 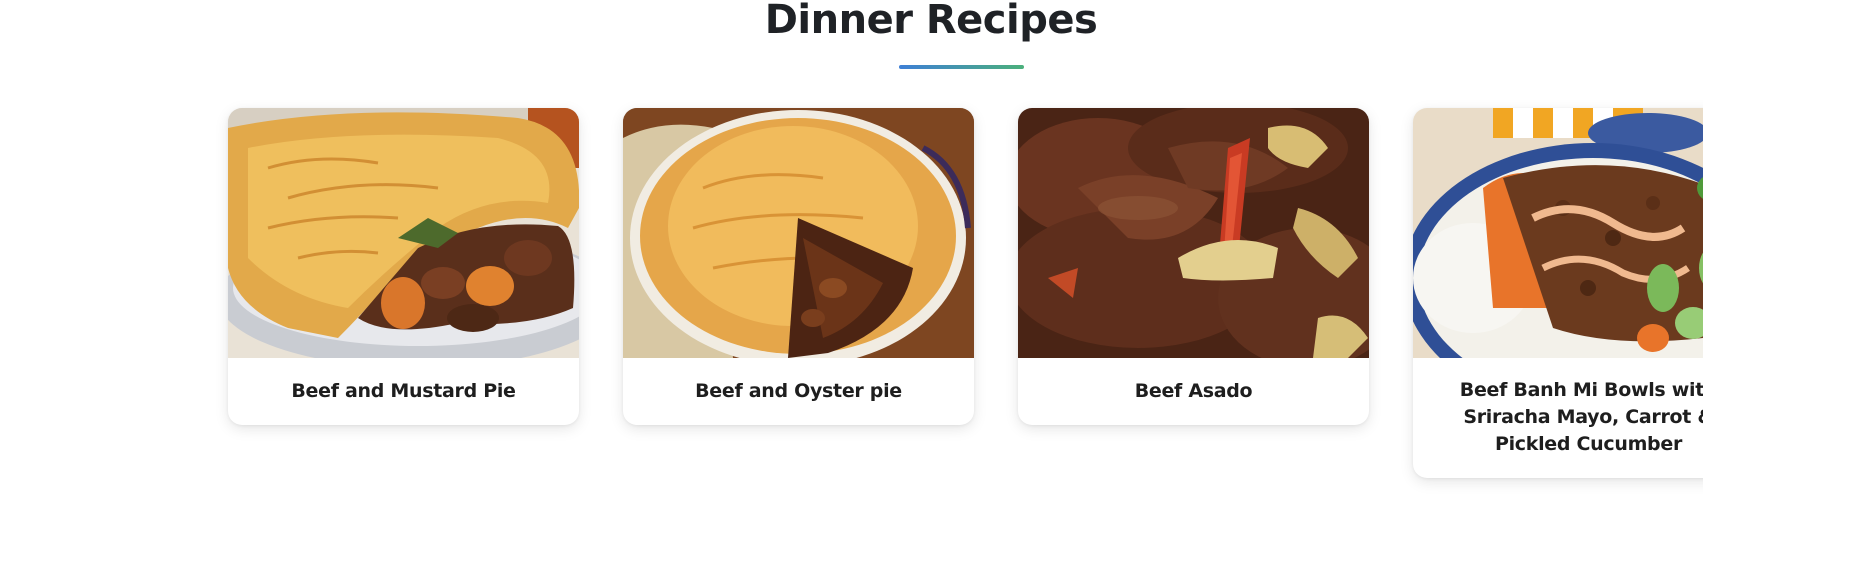 What do you see at coordinates (798, 391) in the screenshot?
I see `recipe-title: Beef and Oyster pie` at bounding box center [798, 391].